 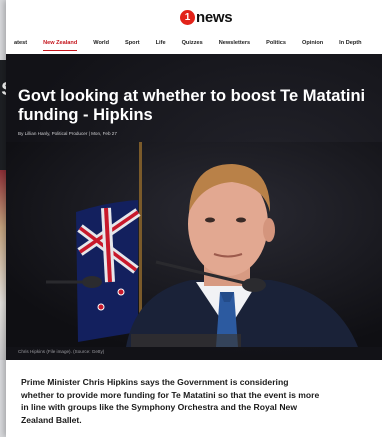 I want to click on masthead: 1 news, so click(x=194, y=16).